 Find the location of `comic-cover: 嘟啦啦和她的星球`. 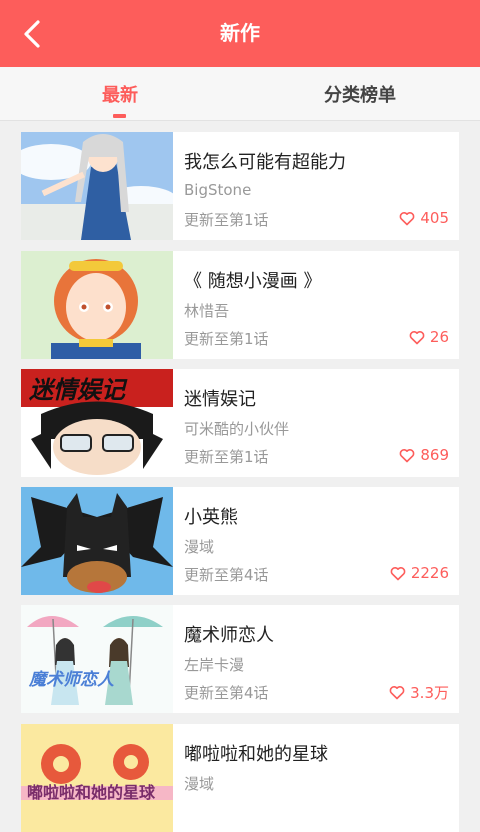

comic-cover: 嘟啦啦和她的星球 is located at coordinates (97, 778).